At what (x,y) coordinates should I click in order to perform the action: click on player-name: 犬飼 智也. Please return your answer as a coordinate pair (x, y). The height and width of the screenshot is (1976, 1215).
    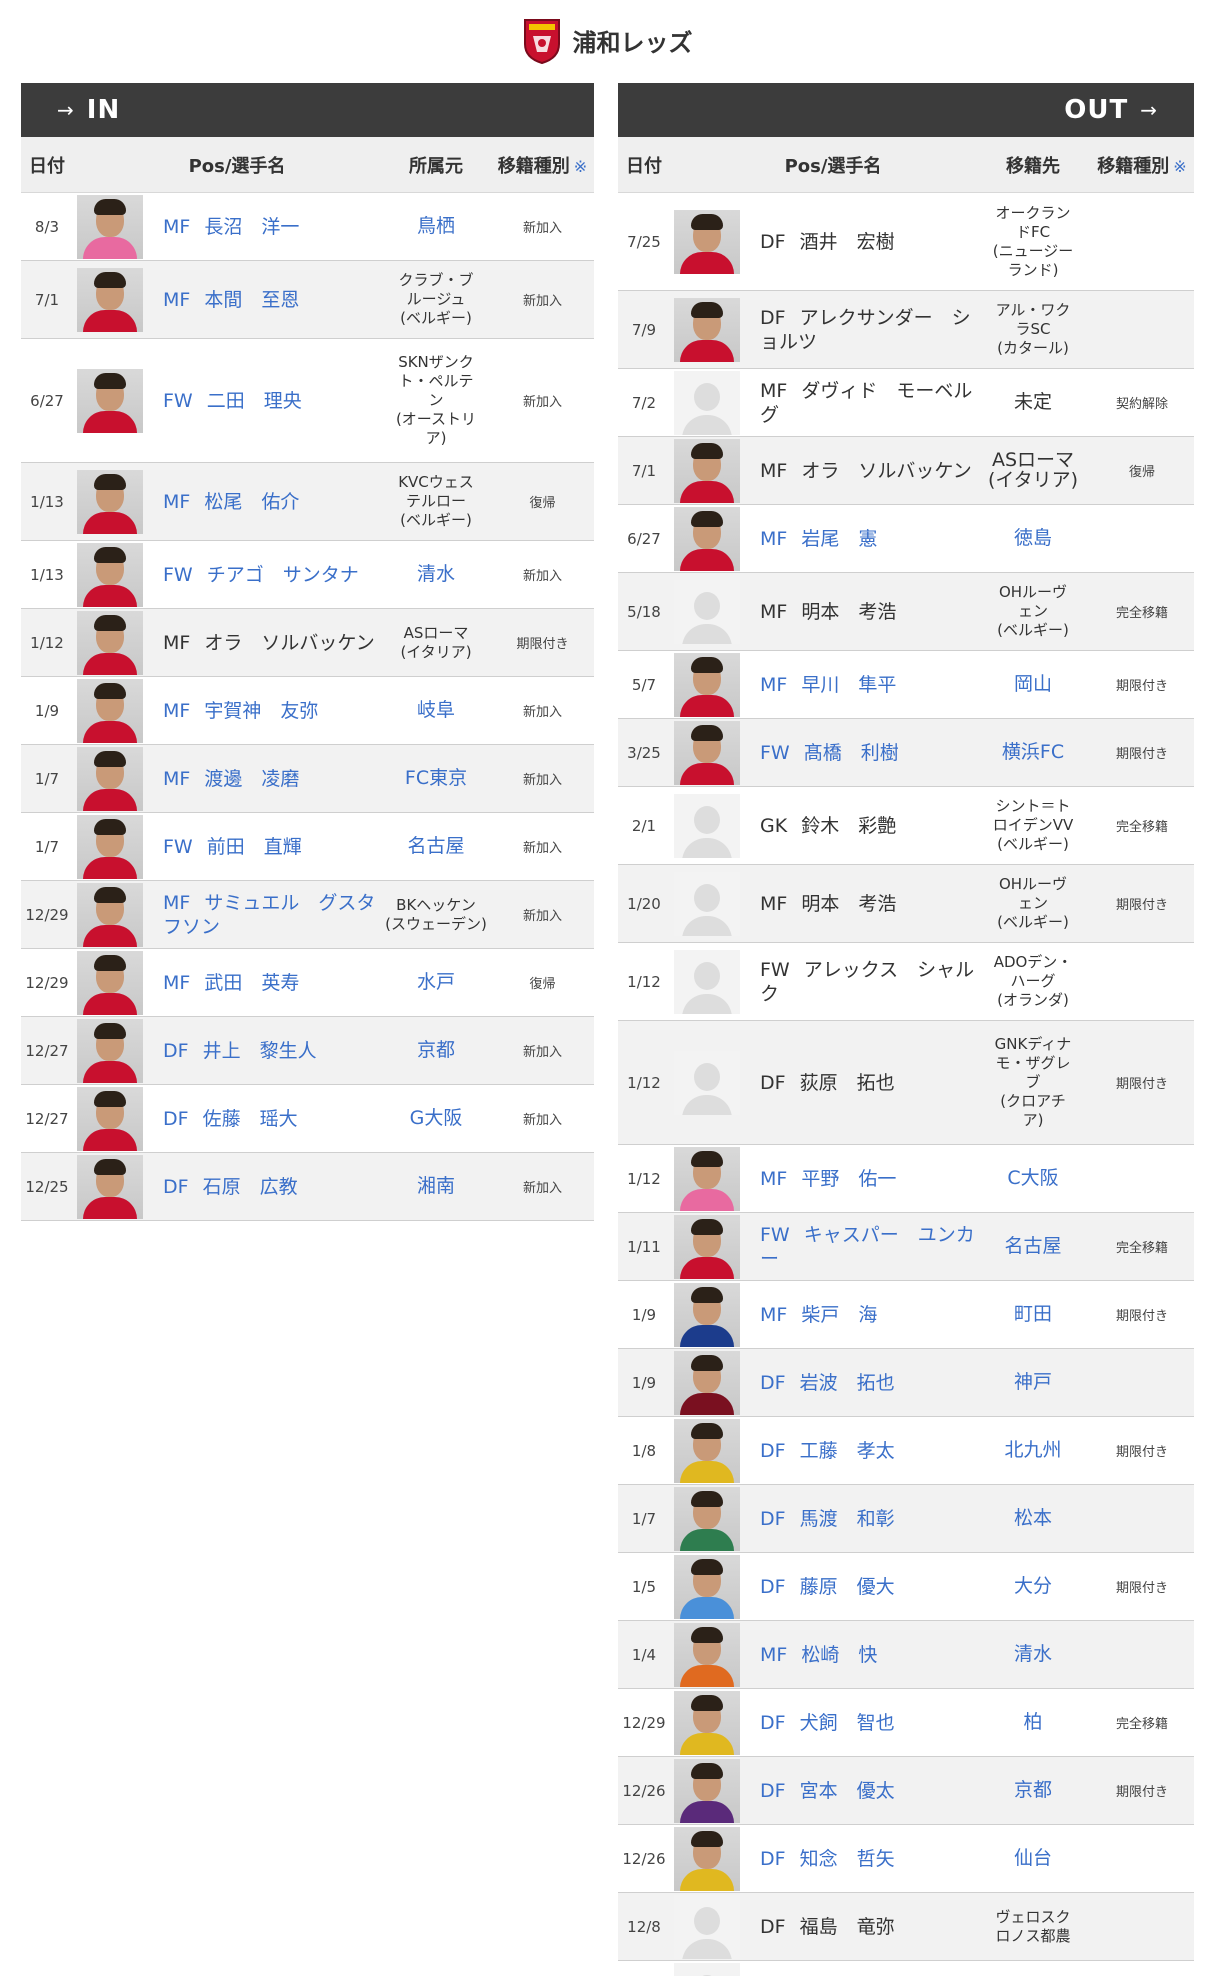
    Looking at the image, I should click on (847, 1723).